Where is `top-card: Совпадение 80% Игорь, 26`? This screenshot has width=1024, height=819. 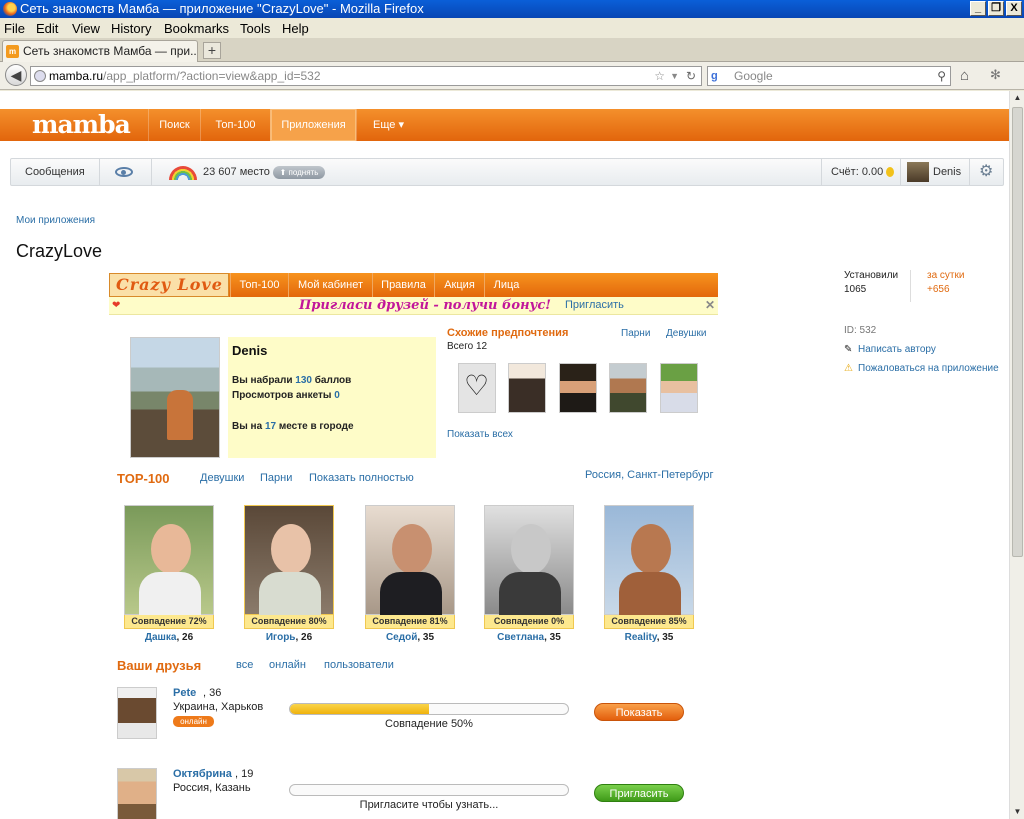 top-card: Совпадение 80% Игорь, 26 is located at coordinates (289, 574).